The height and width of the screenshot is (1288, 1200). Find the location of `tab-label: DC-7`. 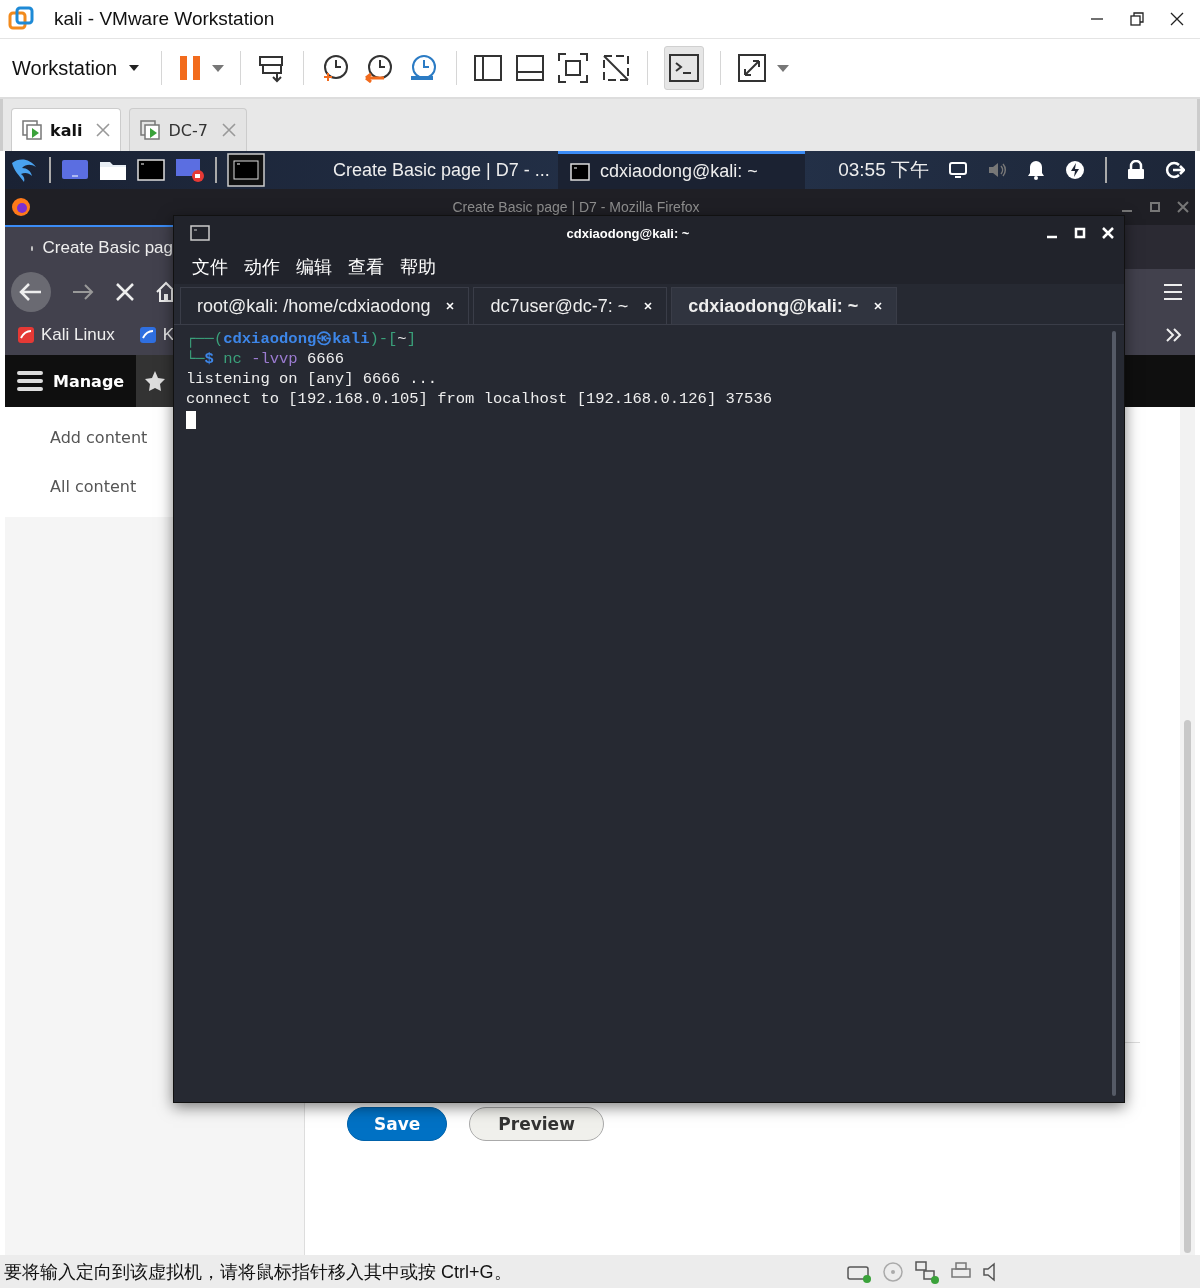

tab-label: DC-7 is located at coordinates (188, 130).